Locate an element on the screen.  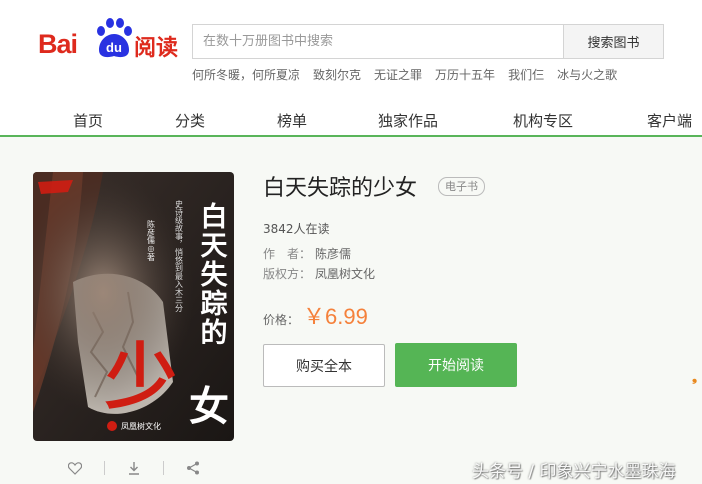
main-nav: 首页 分类 榜单 独家作品 机构专区 客户端 is located at coordinates (351, 120).